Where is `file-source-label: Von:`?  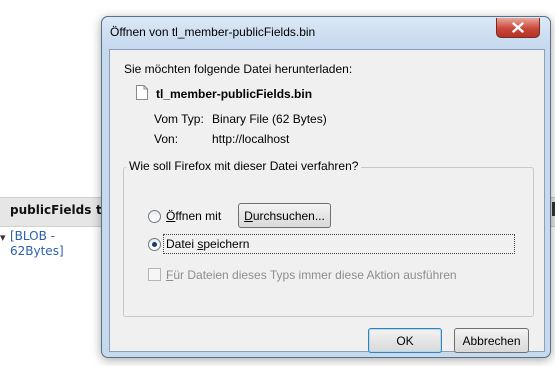
file-source-label: Von: is located at coordinates (166, 139).